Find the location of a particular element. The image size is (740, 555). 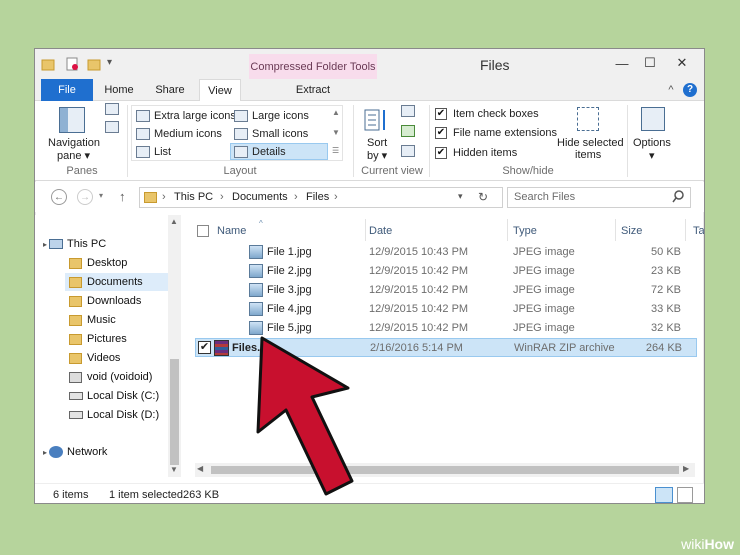

watermark-prefix: wiki is located at coordinates (693, 544).